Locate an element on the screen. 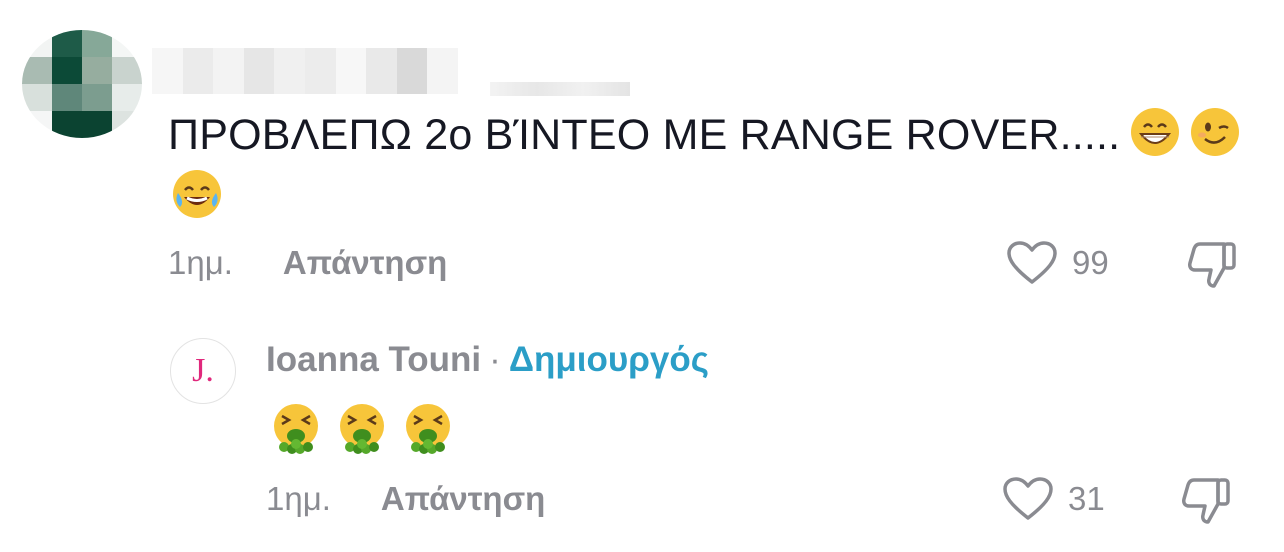  comment-meta: 1ημ. Απάντηση is located at coordinates (307, 263).